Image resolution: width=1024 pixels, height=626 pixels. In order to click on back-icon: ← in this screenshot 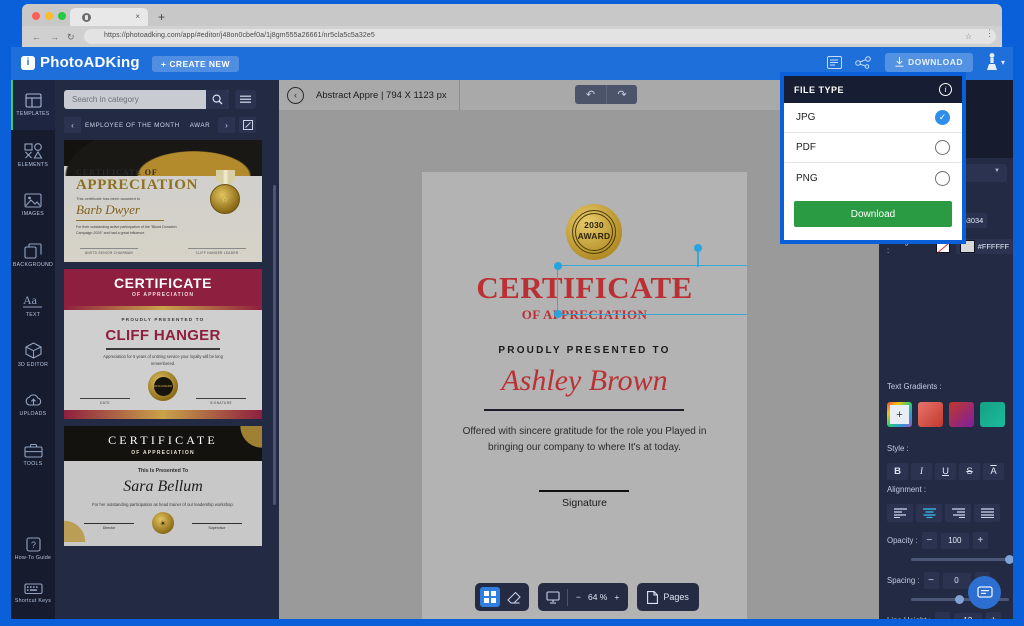, I will do `click(36, 37)`.